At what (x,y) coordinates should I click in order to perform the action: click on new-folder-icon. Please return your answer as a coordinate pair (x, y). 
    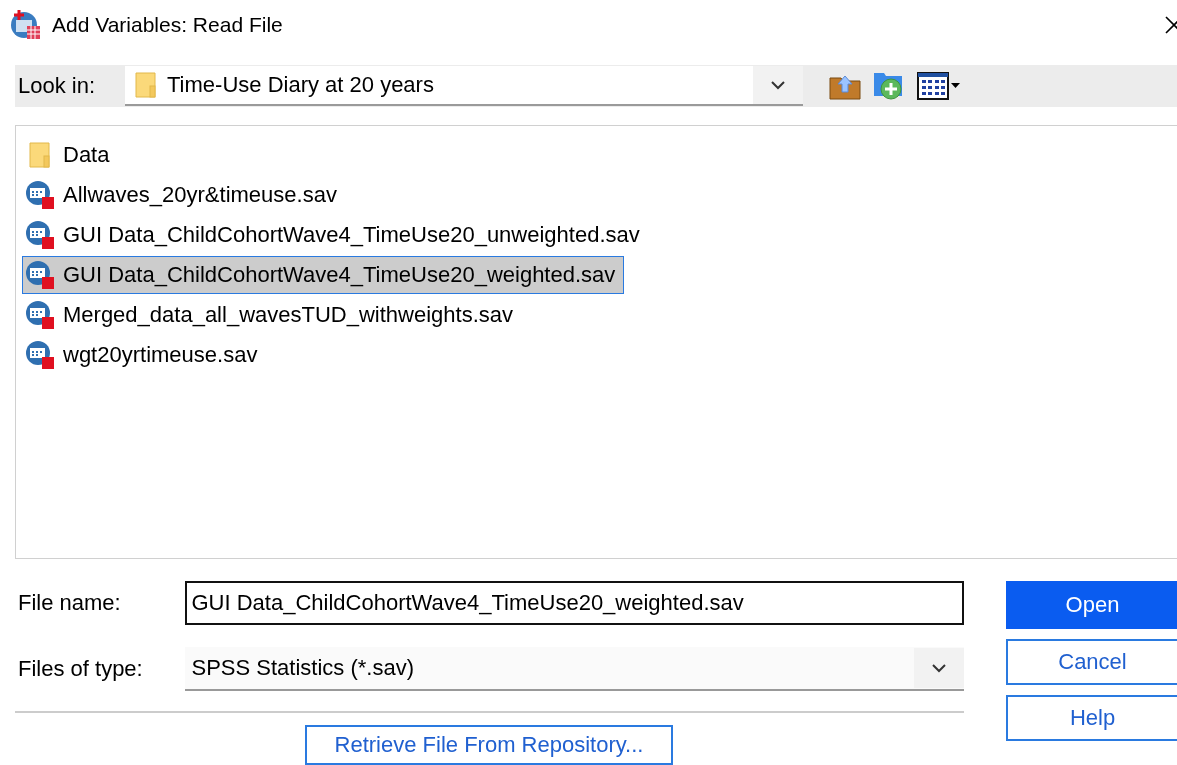
    Looking at the image, I should click on (889, 86).